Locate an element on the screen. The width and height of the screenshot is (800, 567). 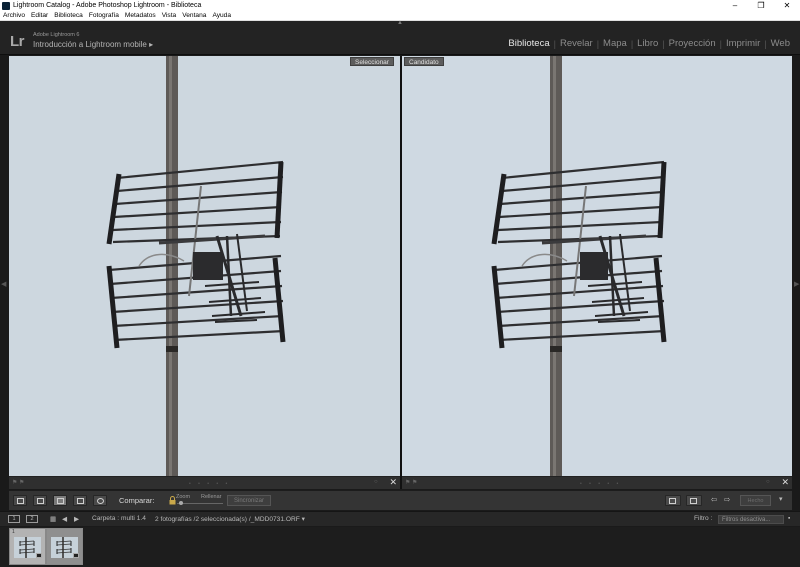
folder-source: Carpeta : multi 1.4 is located at coordinates (119, 518).